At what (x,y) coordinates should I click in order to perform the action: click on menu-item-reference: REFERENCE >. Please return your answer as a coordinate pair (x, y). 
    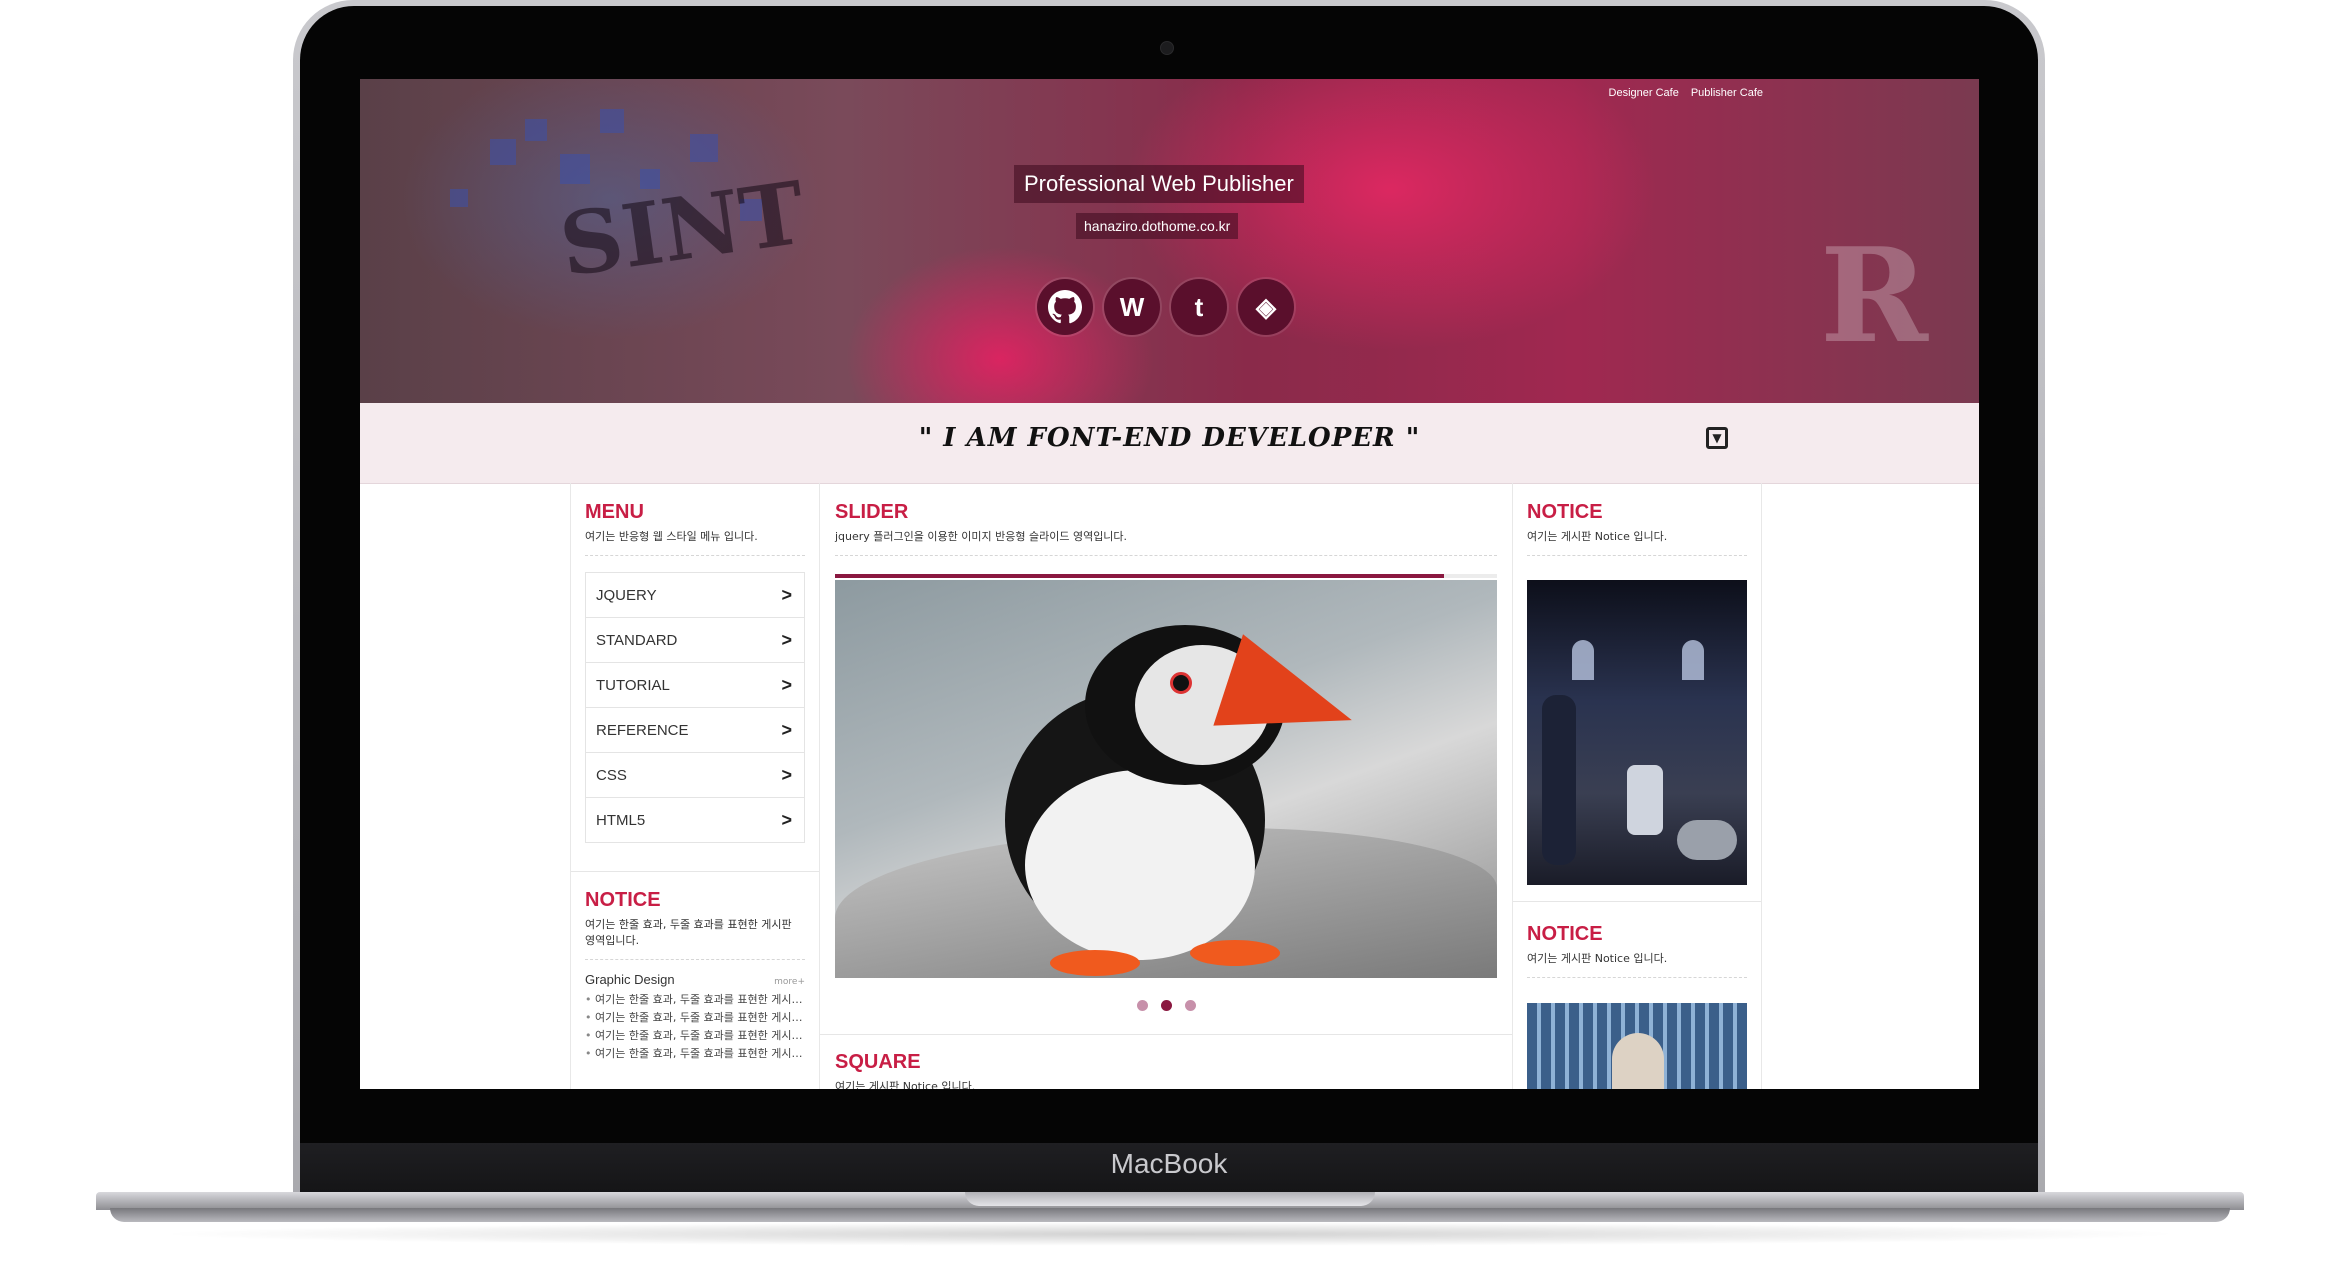
    Looking at the image, I should click on (695, 729).